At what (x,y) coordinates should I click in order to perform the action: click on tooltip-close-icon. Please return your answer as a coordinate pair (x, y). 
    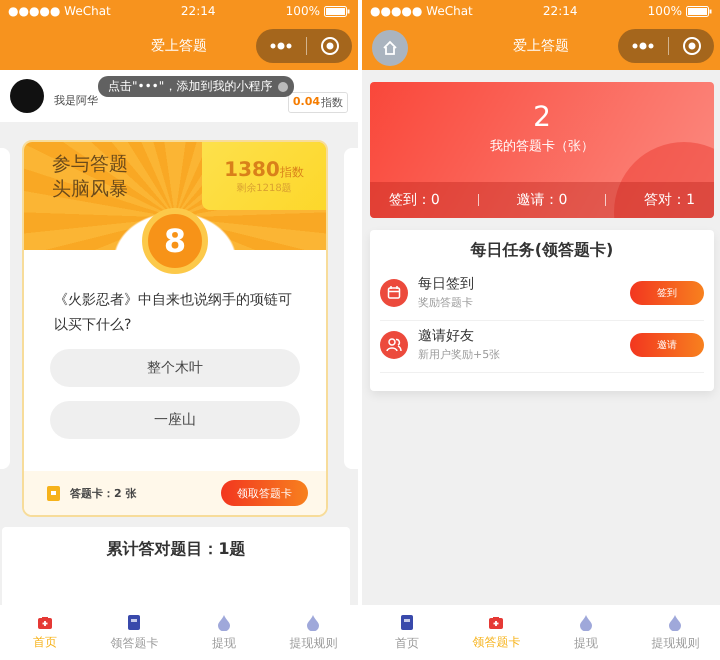
    Looking at the image, I should click on (283, 87).